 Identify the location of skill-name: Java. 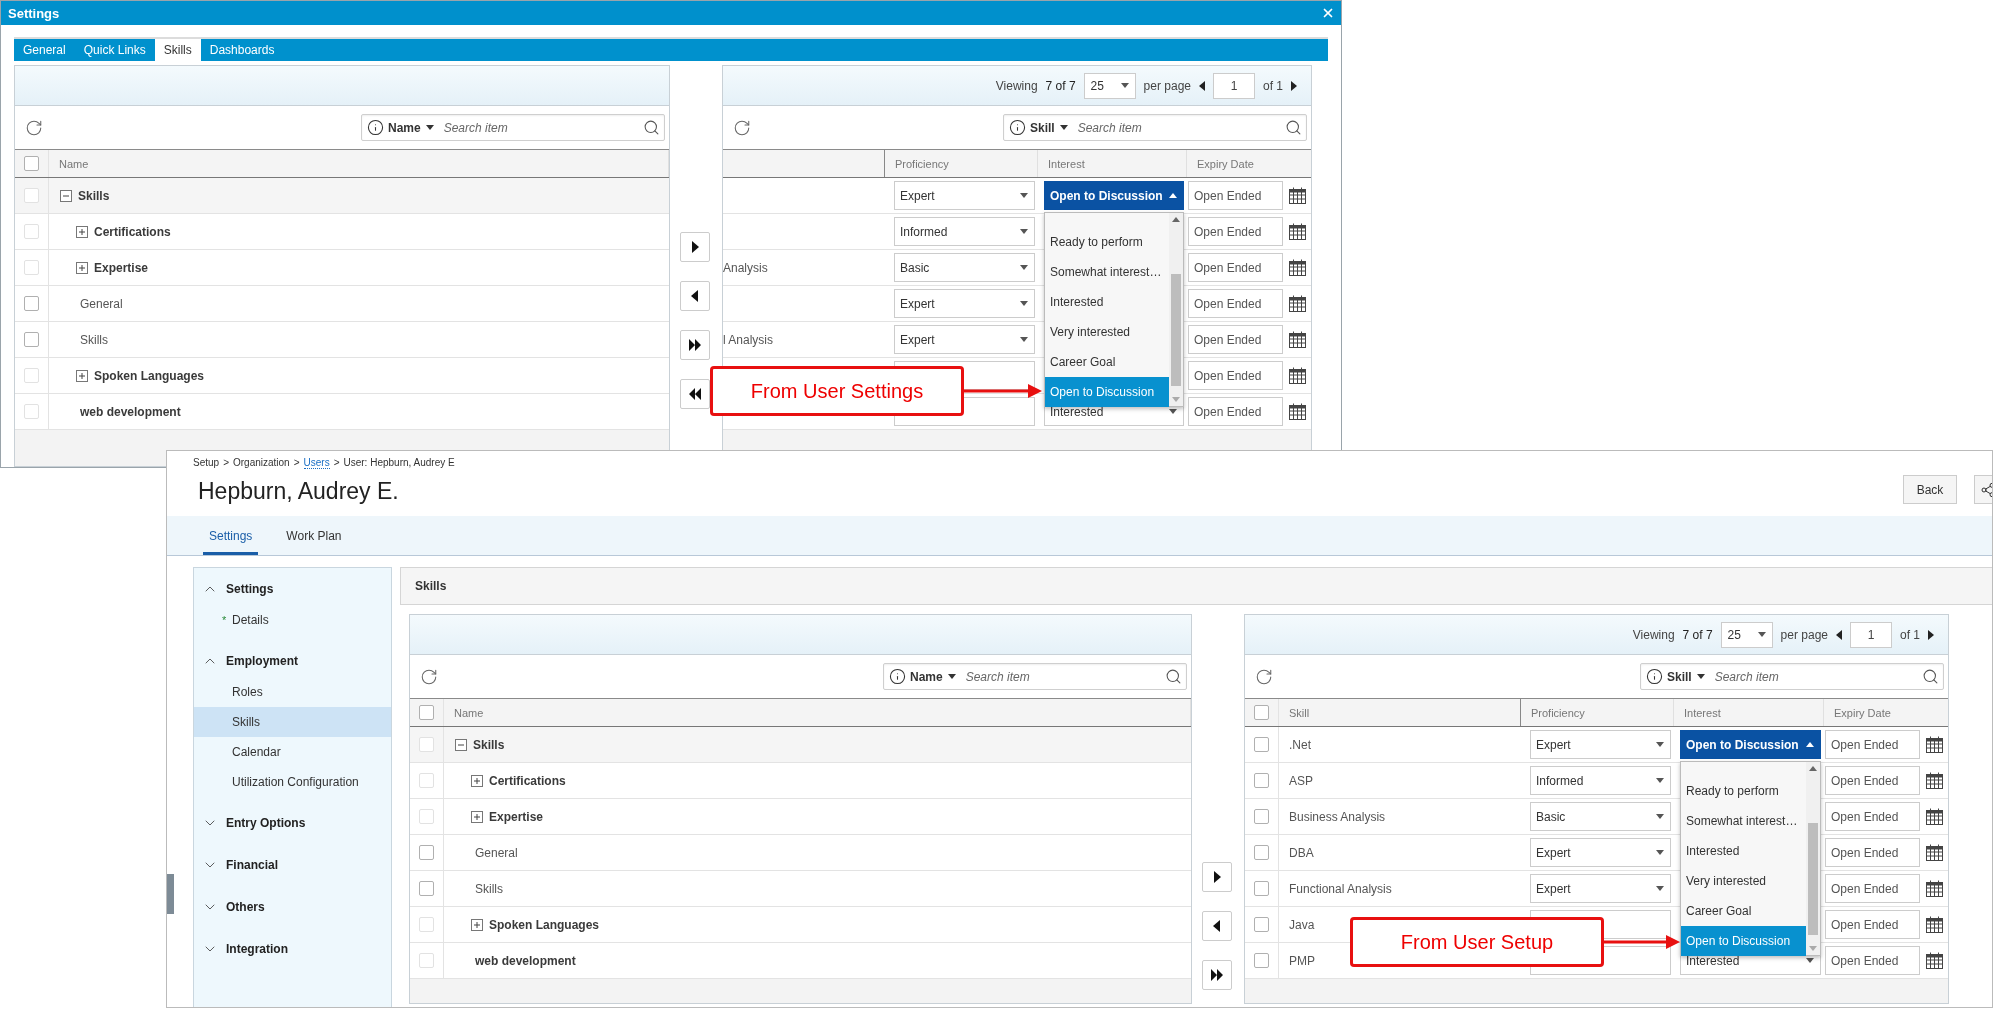
(1302, 924).